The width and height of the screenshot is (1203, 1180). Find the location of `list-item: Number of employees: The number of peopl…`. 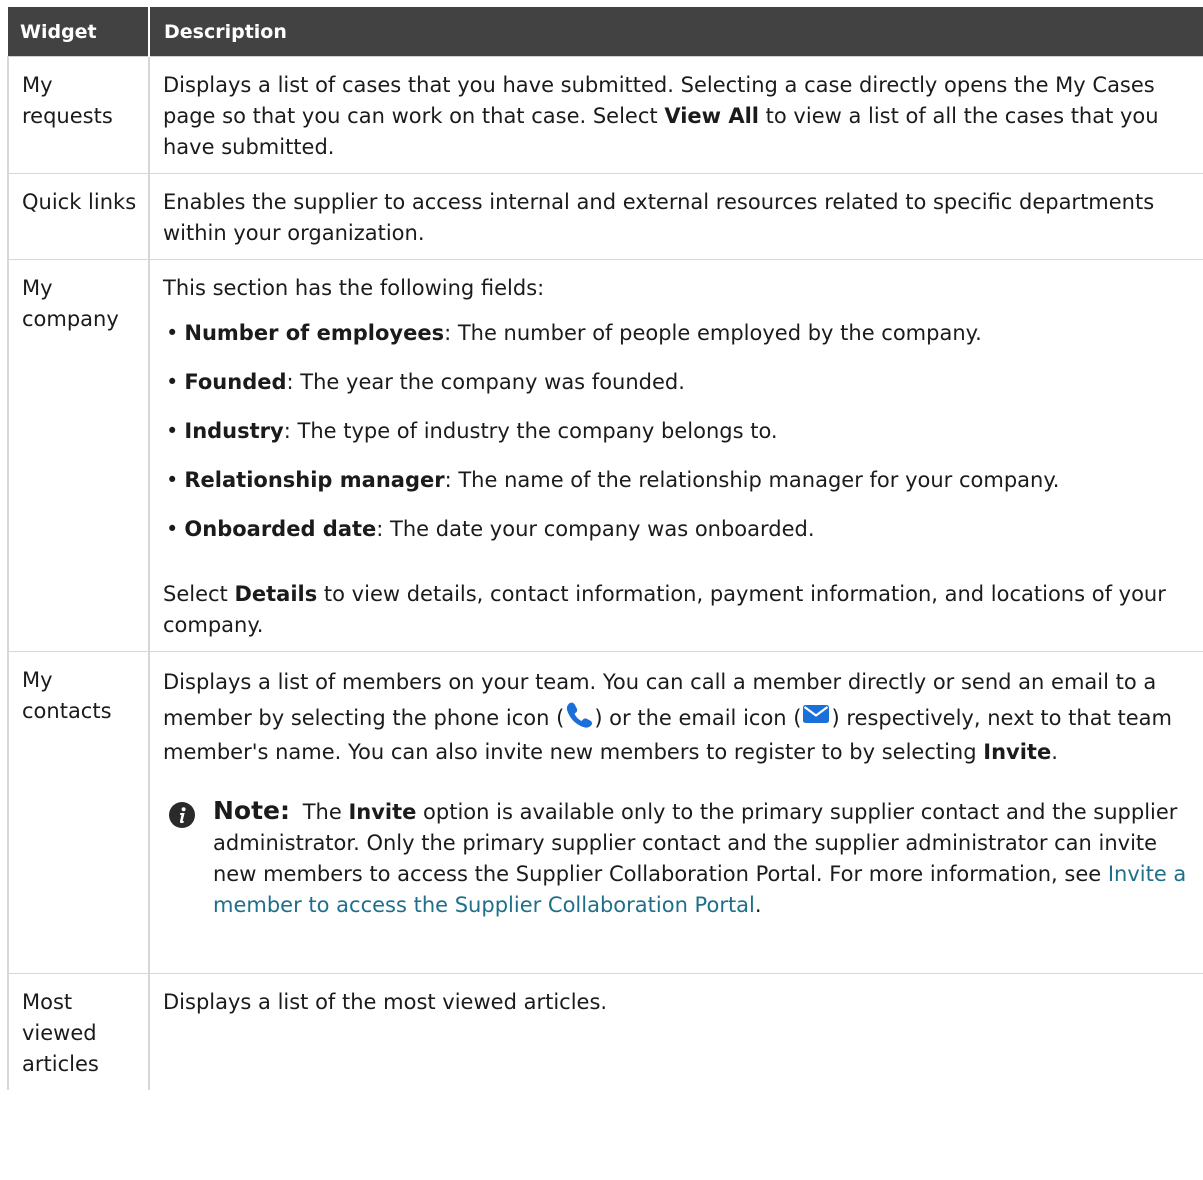

list-item: Number of employees: The number of peopl… is located at coordinates (678, 333).